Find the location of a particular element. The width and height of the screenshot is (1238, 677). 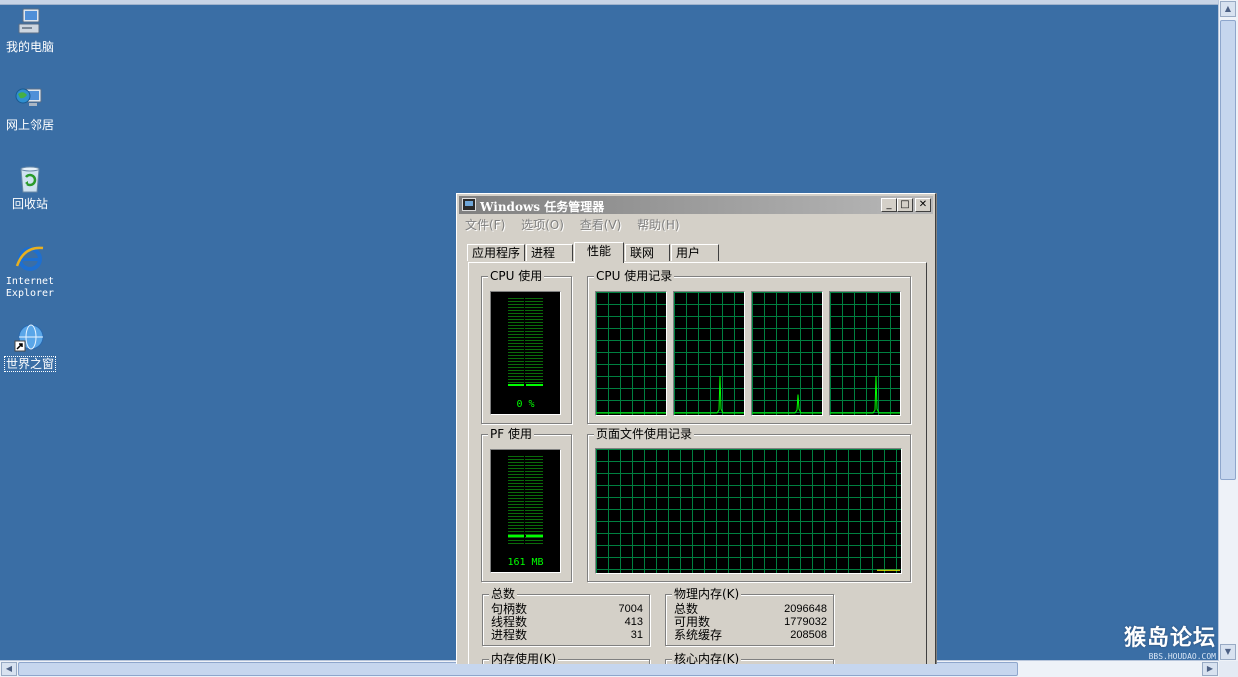

desktop-icon-label: Internet Explorer is located at coordinates (30, 288).